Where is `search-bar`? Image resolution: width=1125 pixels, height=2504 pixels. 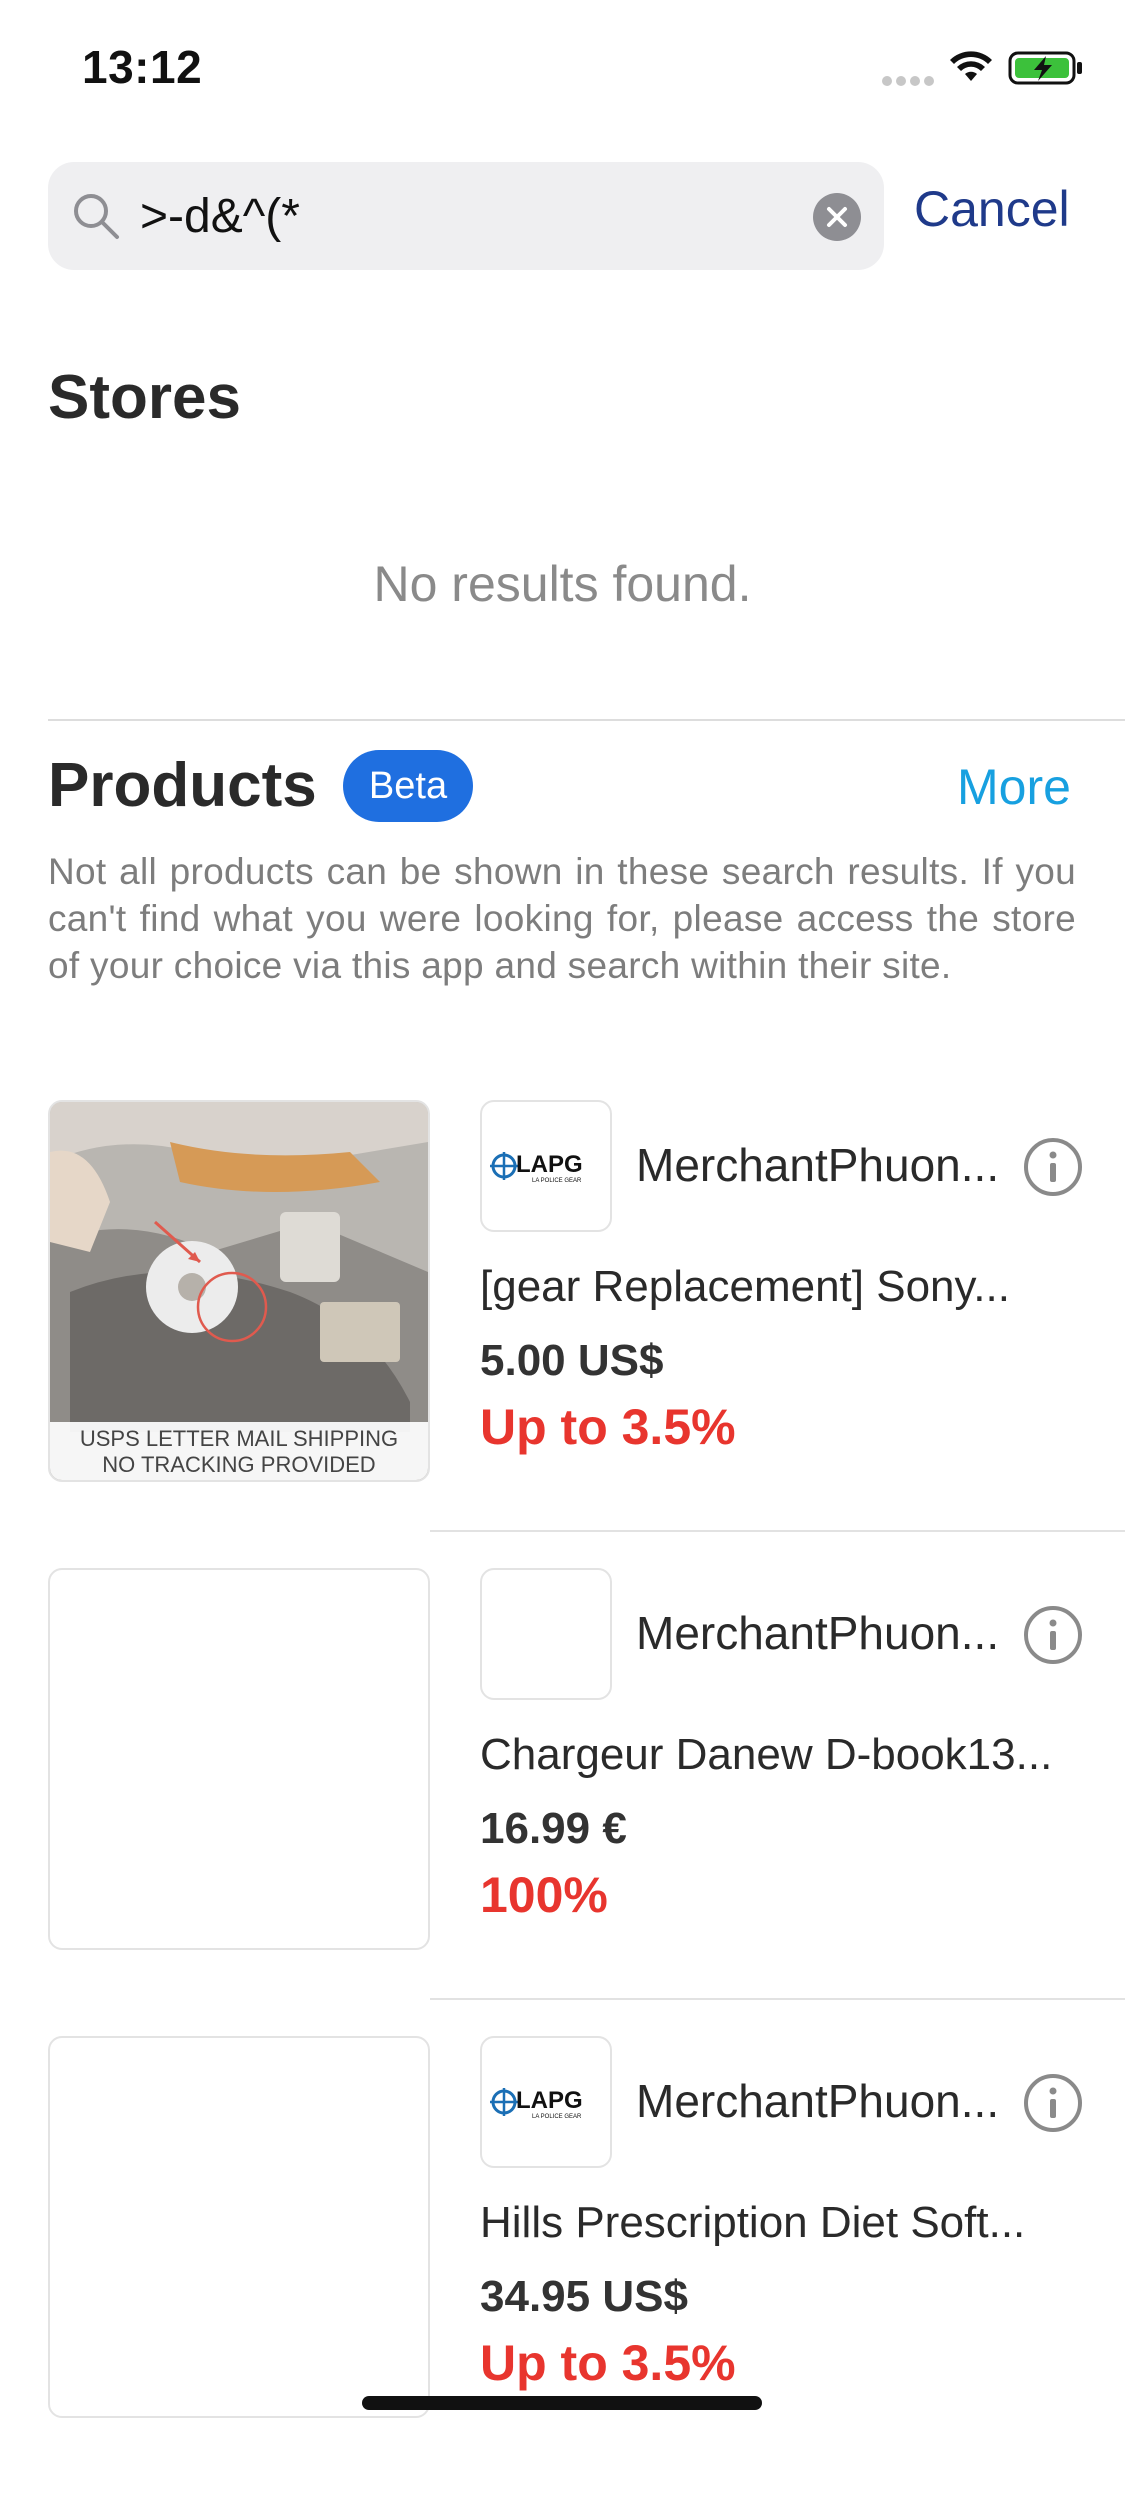
search-bar is located at coordinates (466, 216).